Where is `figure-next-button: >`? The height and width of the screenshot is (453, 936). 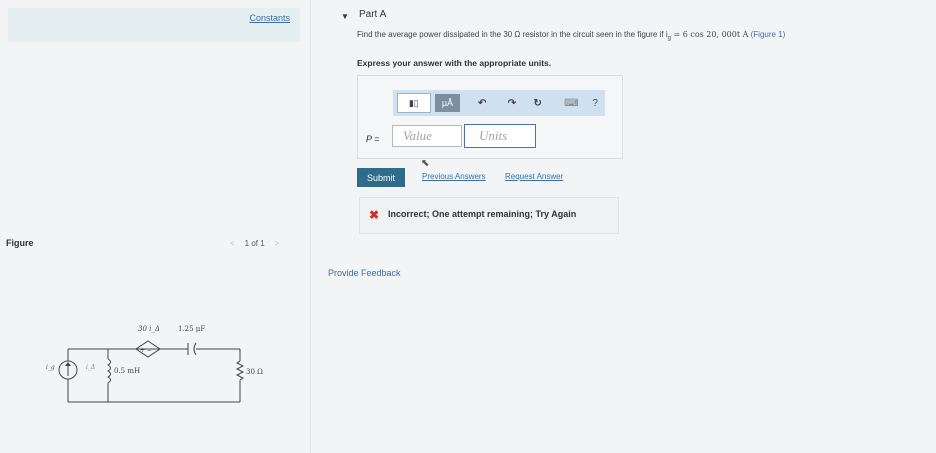
figure-next-button: > is located at coordinates (277, 243).